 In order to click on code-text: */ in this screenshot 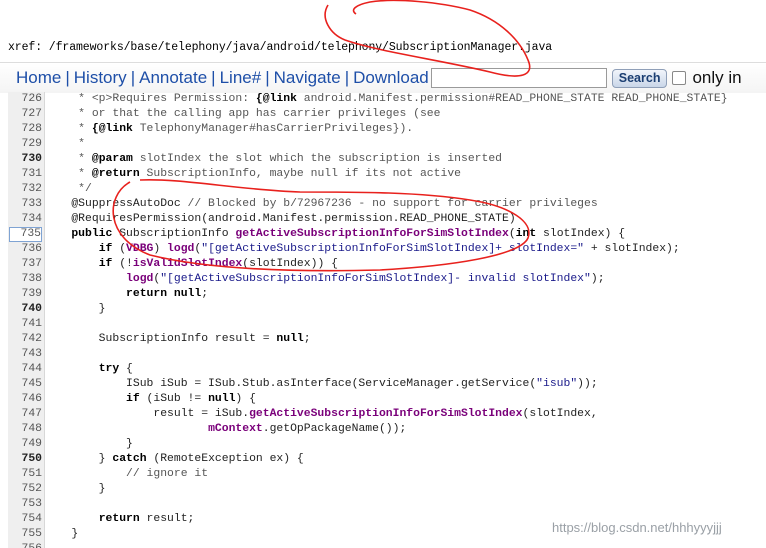, I will do `click(68, 189)`.